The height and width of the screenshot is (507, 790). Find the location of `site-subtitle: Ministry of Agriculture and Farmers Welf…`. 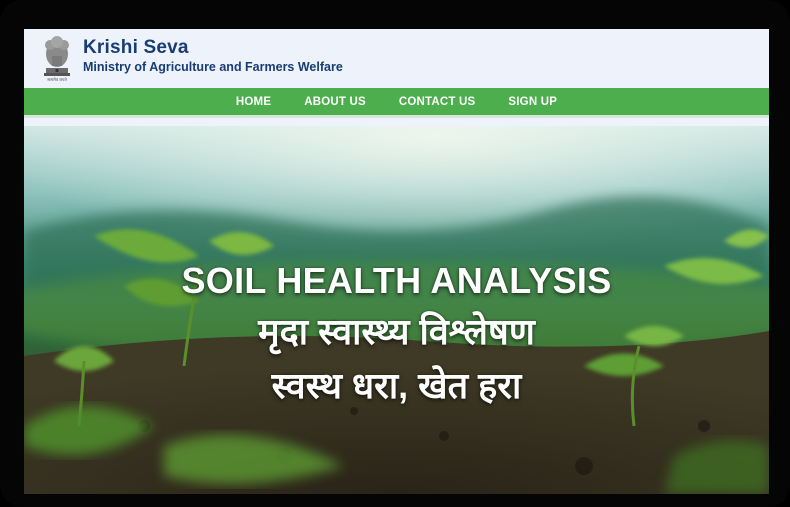

site-subtitle: Ministry of Agriculture and Farmers Welf… is located at coordinates (213, 67).